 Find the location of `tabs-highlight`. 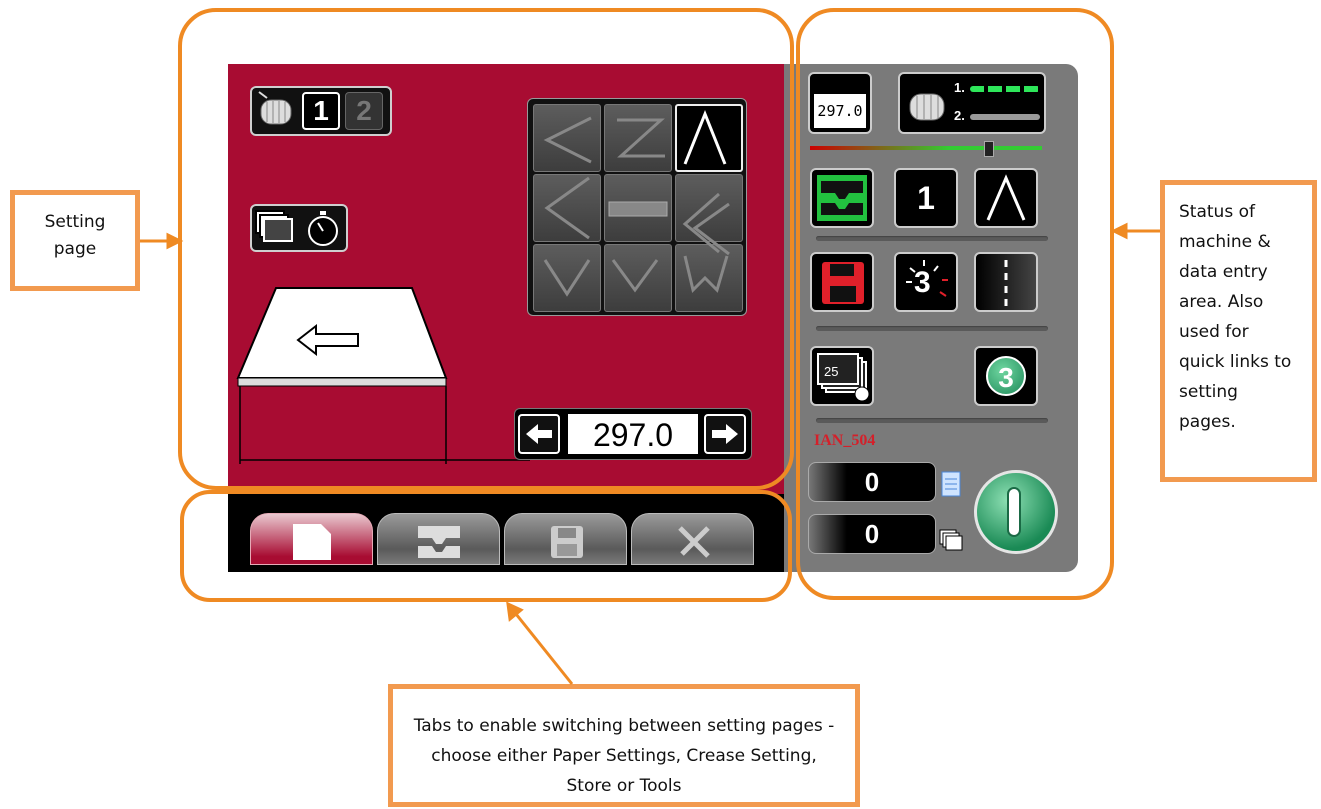

tabs-highlight is located at coordinates (486, 546).